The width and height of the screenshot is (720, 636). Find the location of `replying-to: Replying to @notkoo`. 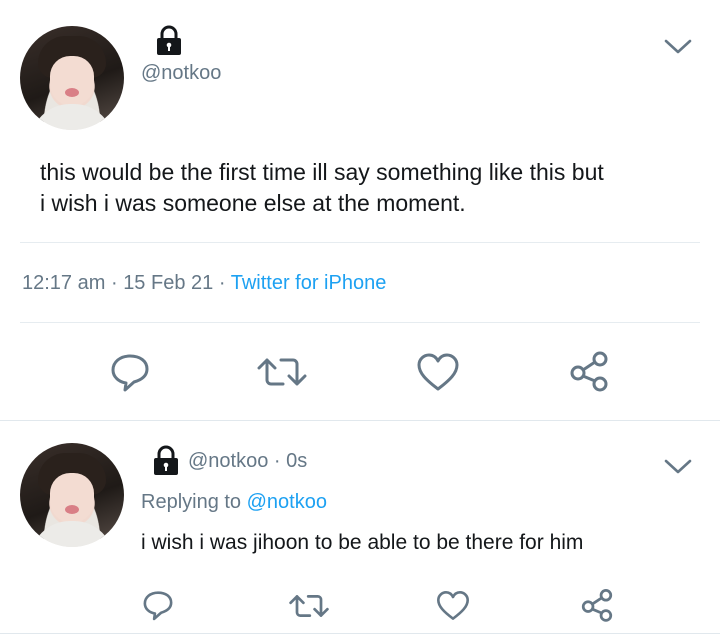

replying-to: Replying to @notkoo is located at coordinates (234, 502).